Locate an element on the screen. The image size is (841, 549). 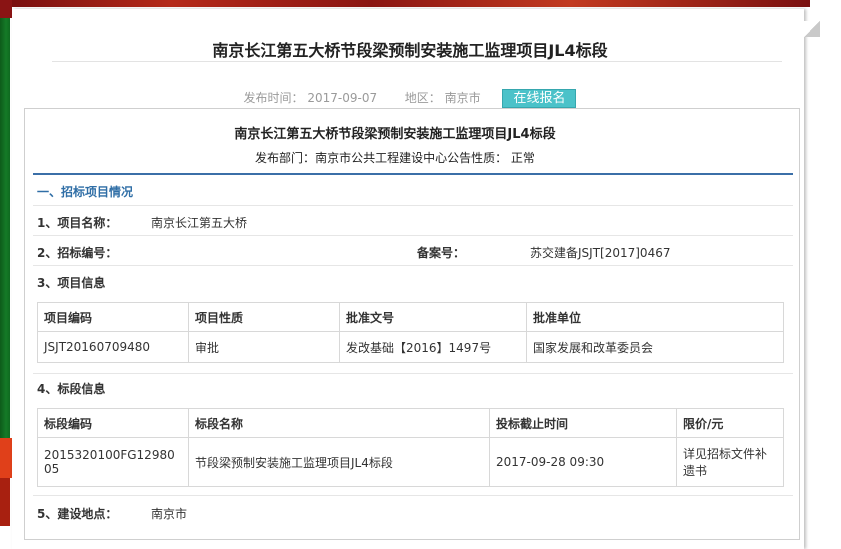
project-info-label: 3、项目信息 is located at coordinates (71, 283).